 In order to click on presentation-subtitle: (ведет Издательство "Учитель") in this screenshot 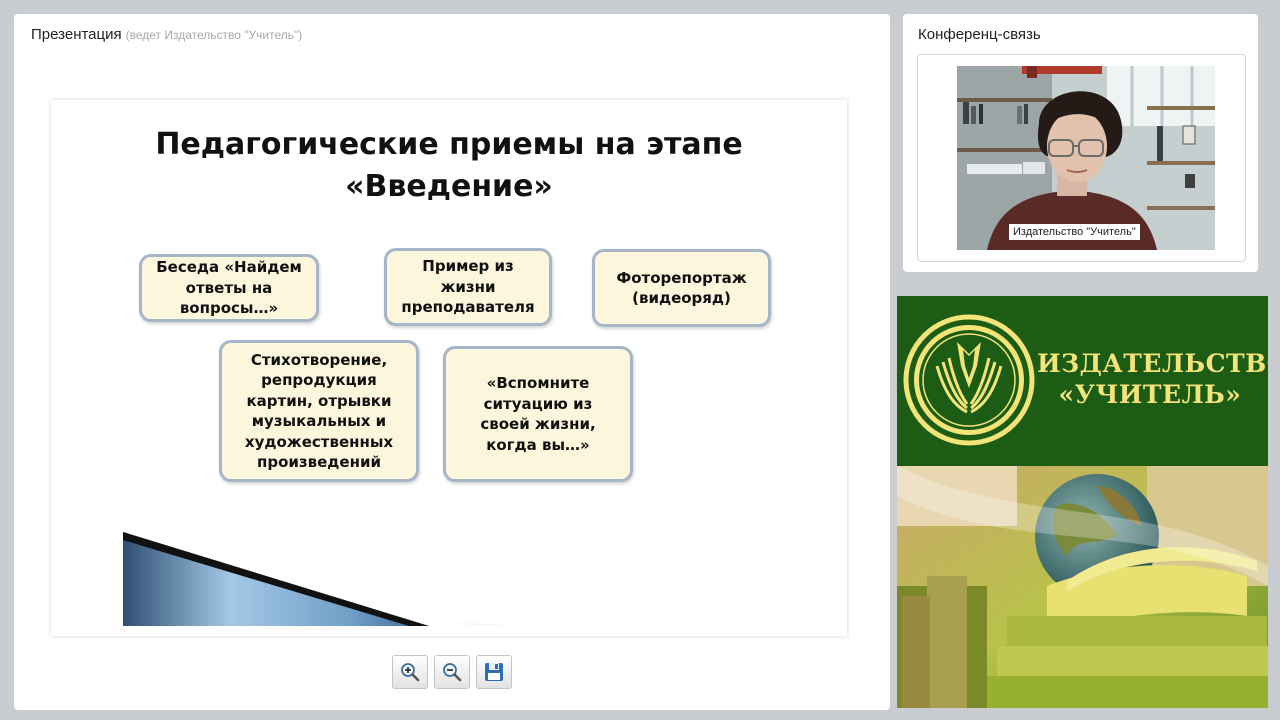, I will do `click(214, 35)`.